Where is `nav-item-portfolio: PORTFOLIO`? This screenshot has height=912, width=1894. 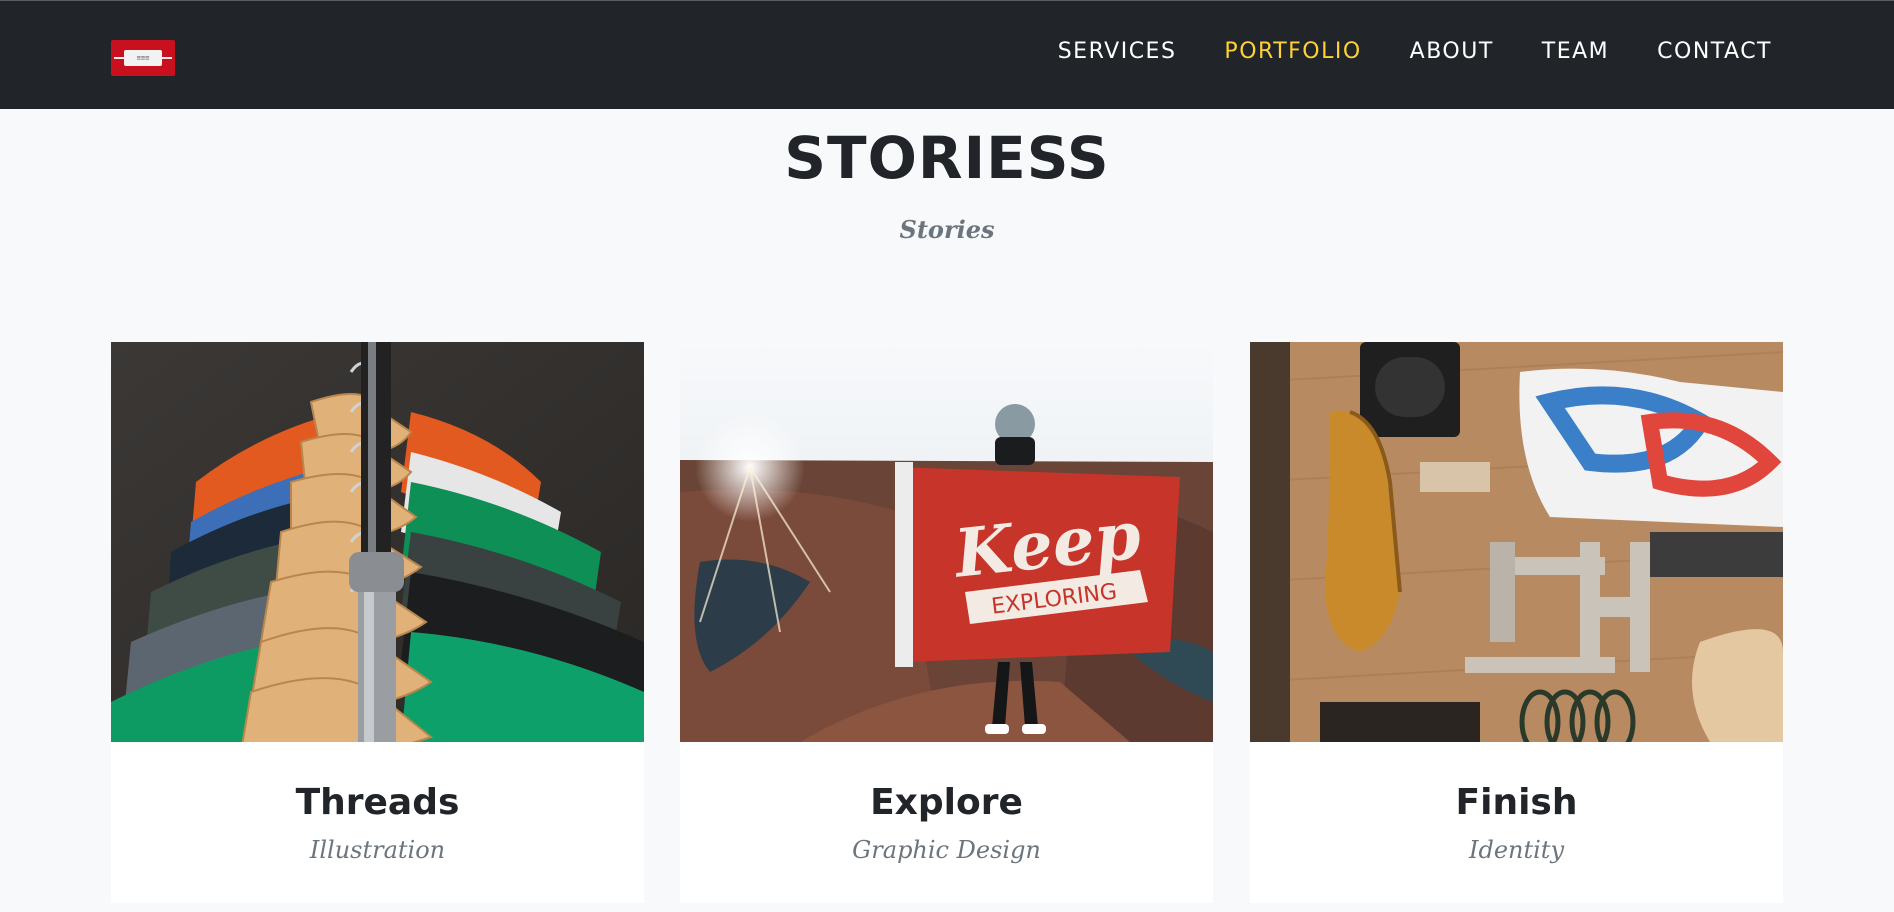
nav-item-portfolio: PORTFOLIO is located at coordinates (1292, 51).